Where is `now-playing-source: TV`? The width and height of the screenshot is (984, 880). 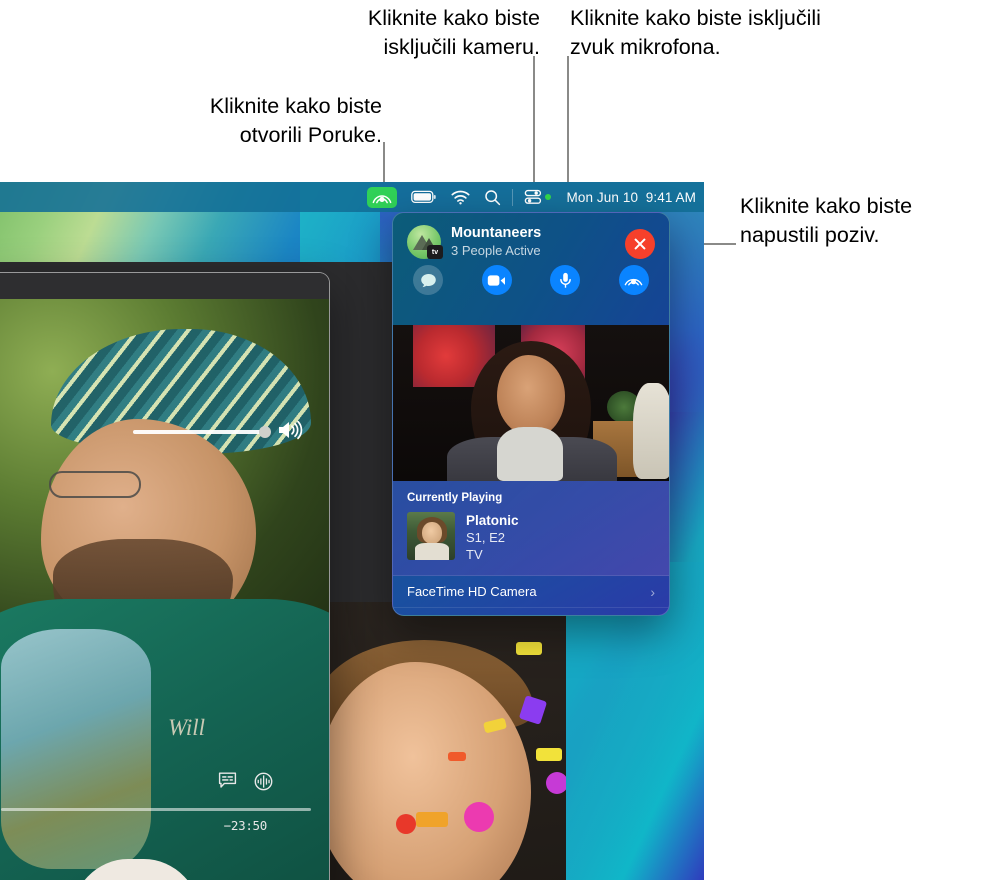 now-playing-source: TV is located at coordinates (474, 554).